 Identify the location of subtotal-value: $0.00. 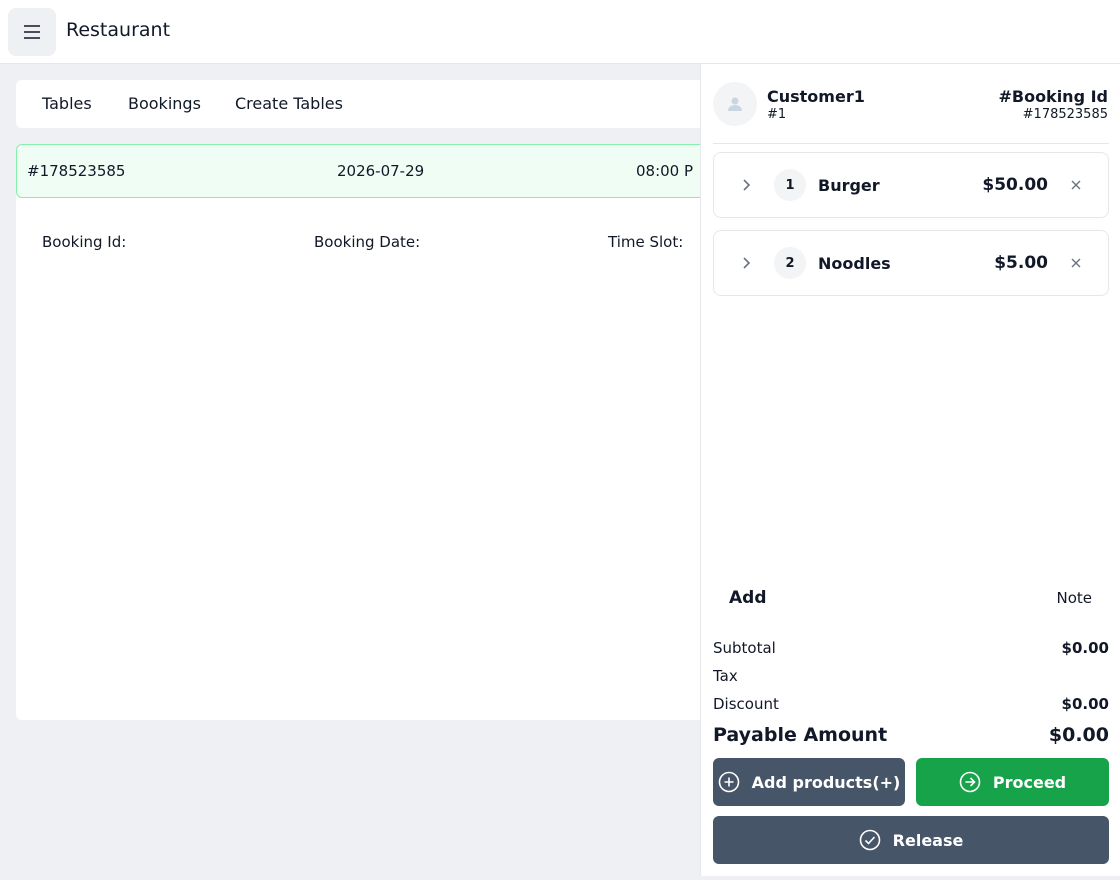
(1085, 648).